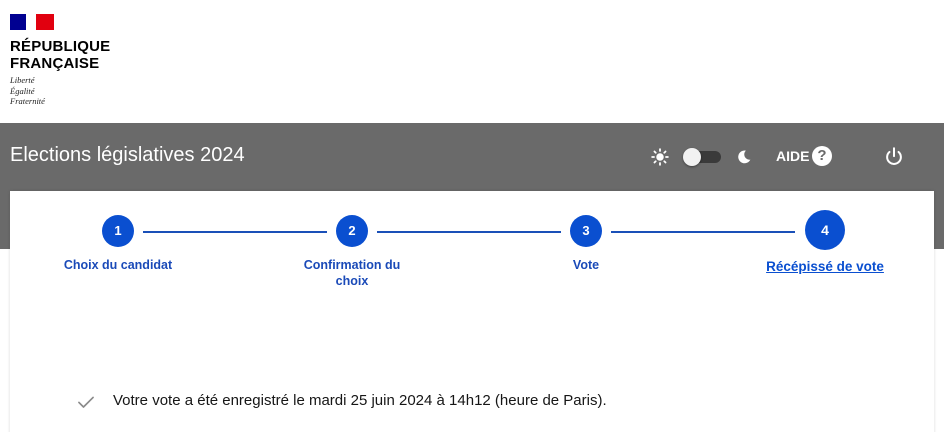 The image size is (944, 432). Describe the element at coordinates (744, 157) in the screenshot. I see `moon-icon` at that location.